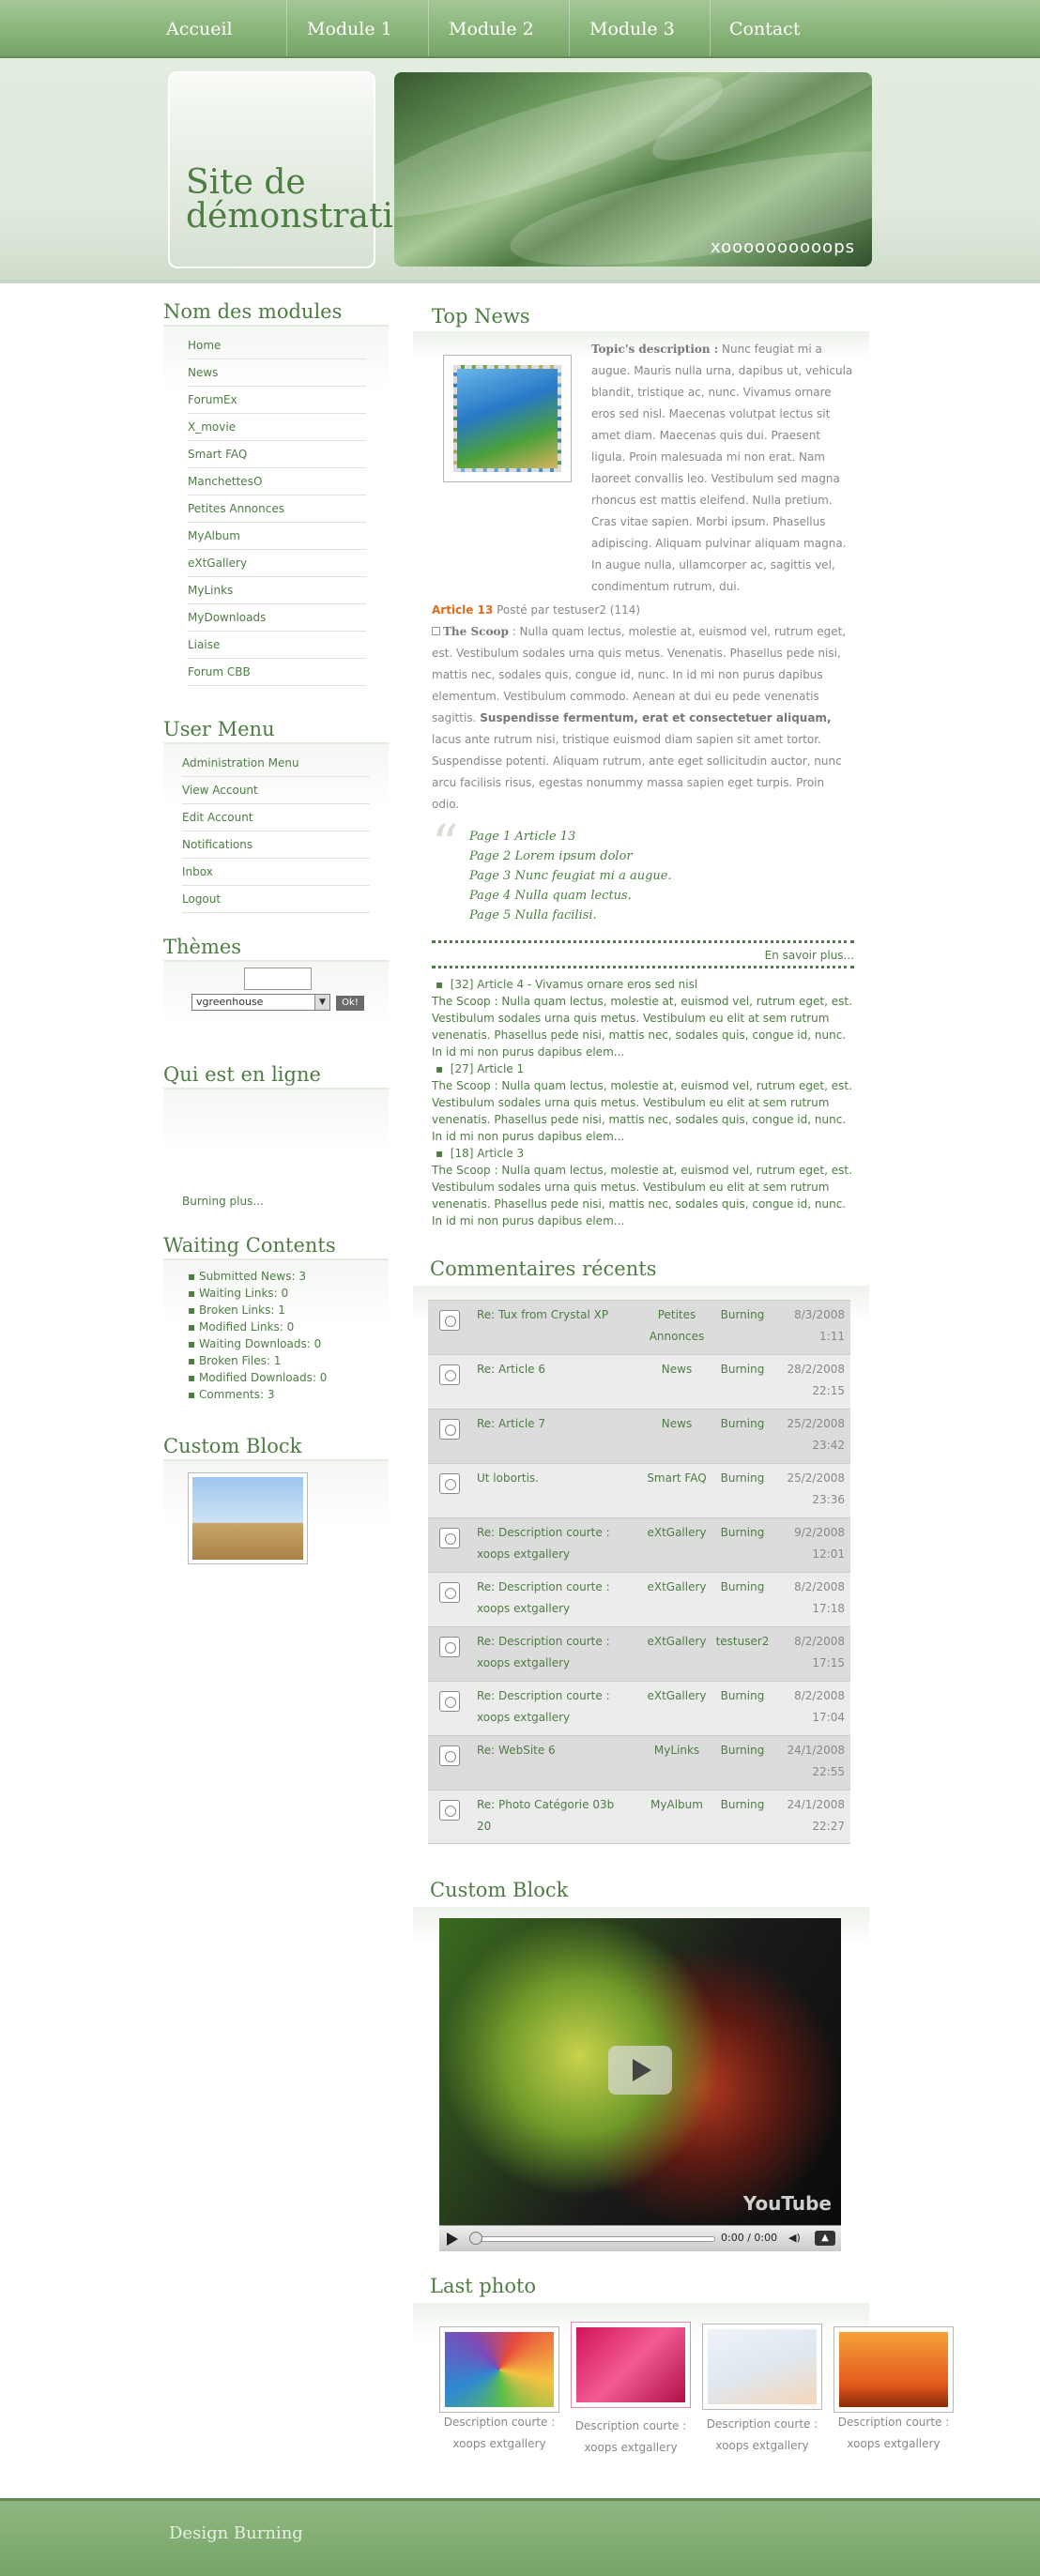 The width and height of the screenshot is (1040, 2576). I want to click on module-link-home: Home, so click(277, 345).